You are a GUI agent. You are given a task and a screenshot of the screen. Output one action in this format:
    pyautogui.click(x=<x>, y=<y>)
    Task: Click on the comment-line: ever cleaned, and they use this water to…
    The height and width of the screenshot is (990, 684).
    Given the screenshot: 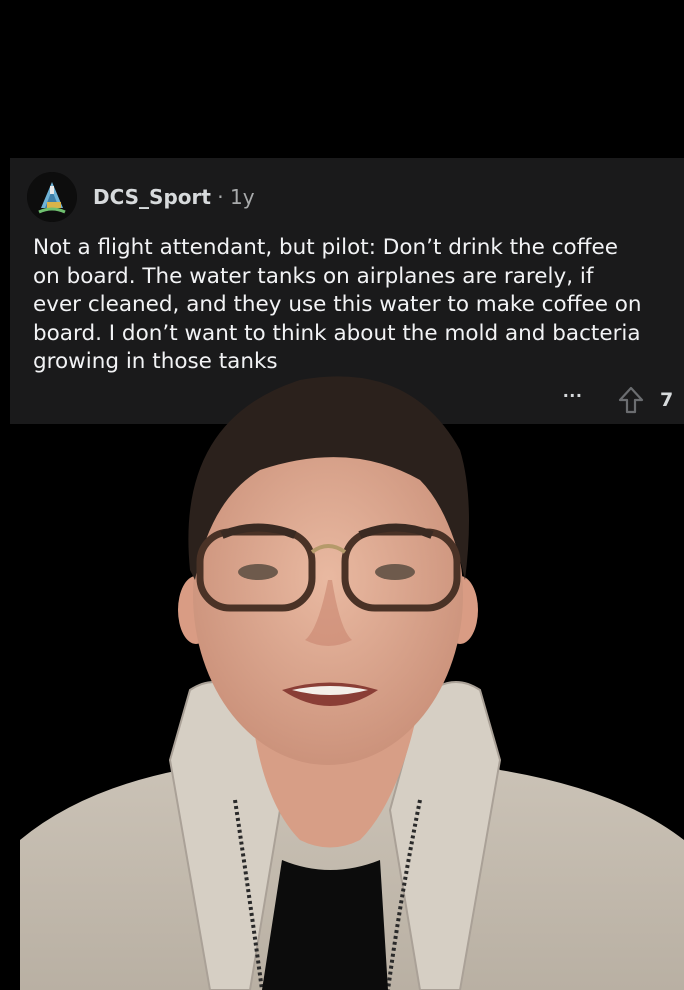 What is the action you would take?
    pyautogui.click(x=337, y=304)
    